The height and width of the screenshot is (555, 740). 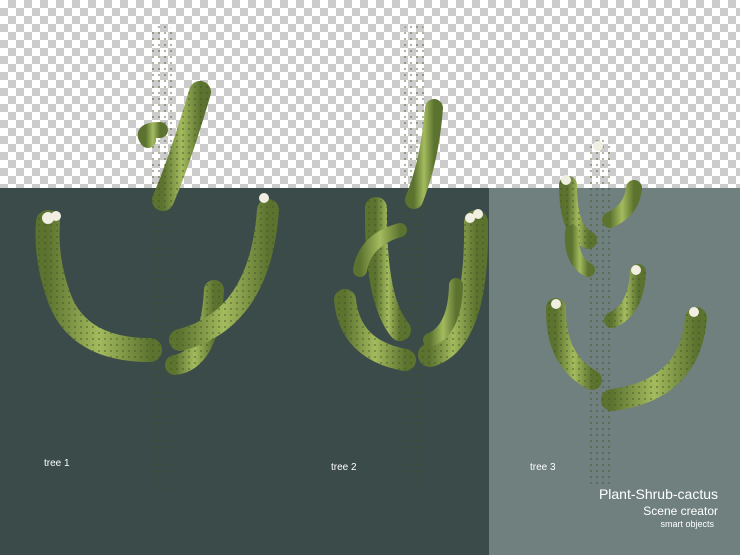 What do you see at coordinates (344, 467) in the screenshot?
I see `tree-2-label: tree 2` at bounding box center [344, 467].